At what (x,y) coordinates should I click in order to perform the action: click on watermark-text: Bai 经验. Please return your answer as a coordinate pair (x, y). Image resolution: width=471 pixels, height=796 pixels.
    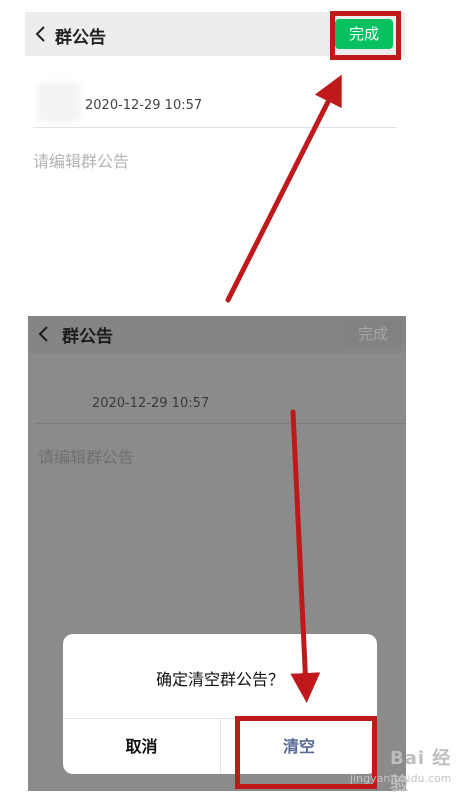
    Looking at the image, I should click on (421, 771).